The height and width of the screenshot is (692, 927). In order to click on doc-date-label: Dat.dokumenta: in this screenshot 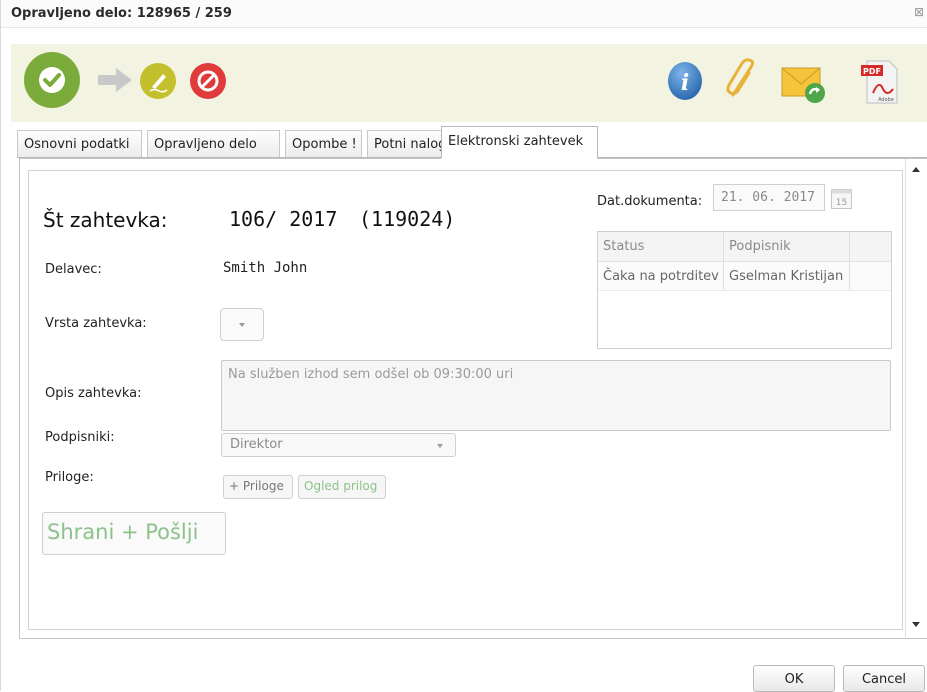, I will do `click(650, 201)`.